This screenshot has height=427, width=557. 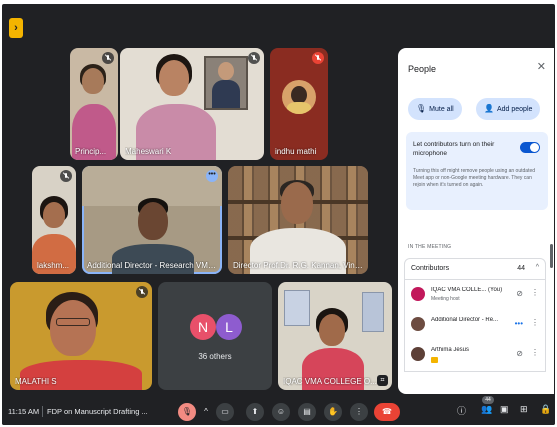 What do you see at coordinates (475, 295) in the screenshot?
I see `list-item: IQAC VMA COLLE... (You) Meeting host ⊘ ⋮` at bounding box center [475, 295].